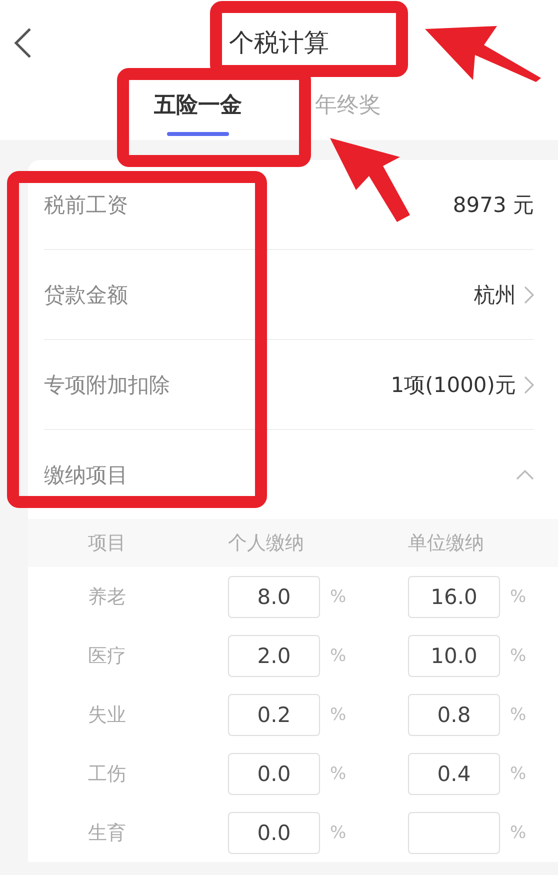 This screenshot has width=558, height=875. I want to click on column-header: 项目, so click(107, 543).